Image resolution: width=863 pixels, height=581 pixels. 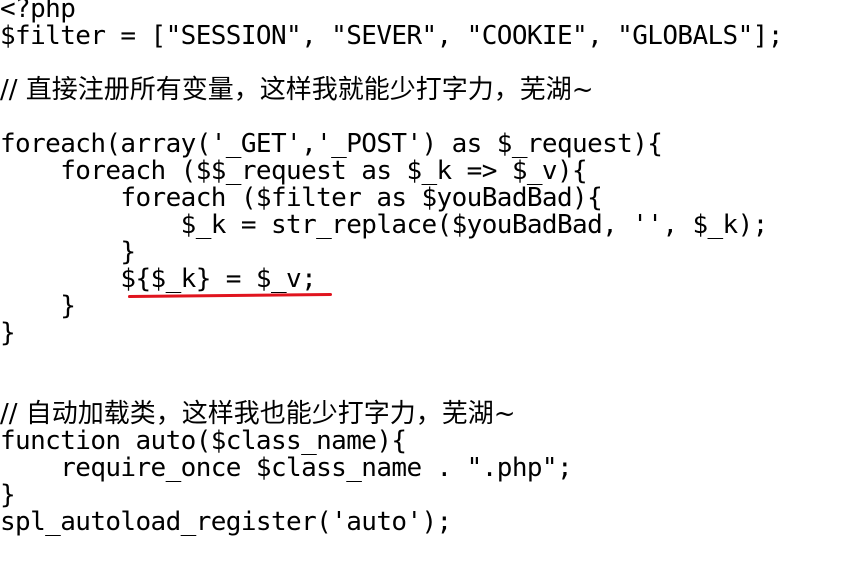 What do you see at coordinates (297, 90) in the screenshot?
I see `code-comment-register-vars: // 直接注册所有变量，这样我就能少打字力，芜湖~` at bounding box center [297, 90].